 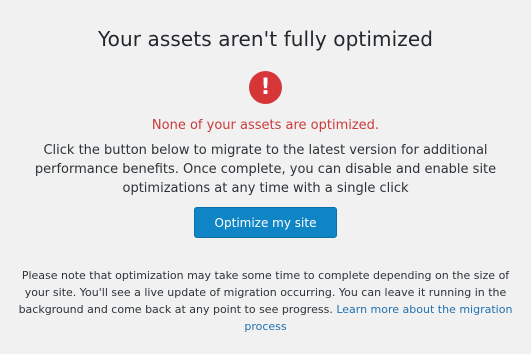 What do you see at coordinates (265, 87) in the screenshot?
I see `exclamation-circle-icon: !` at bounding box center [265, 87].